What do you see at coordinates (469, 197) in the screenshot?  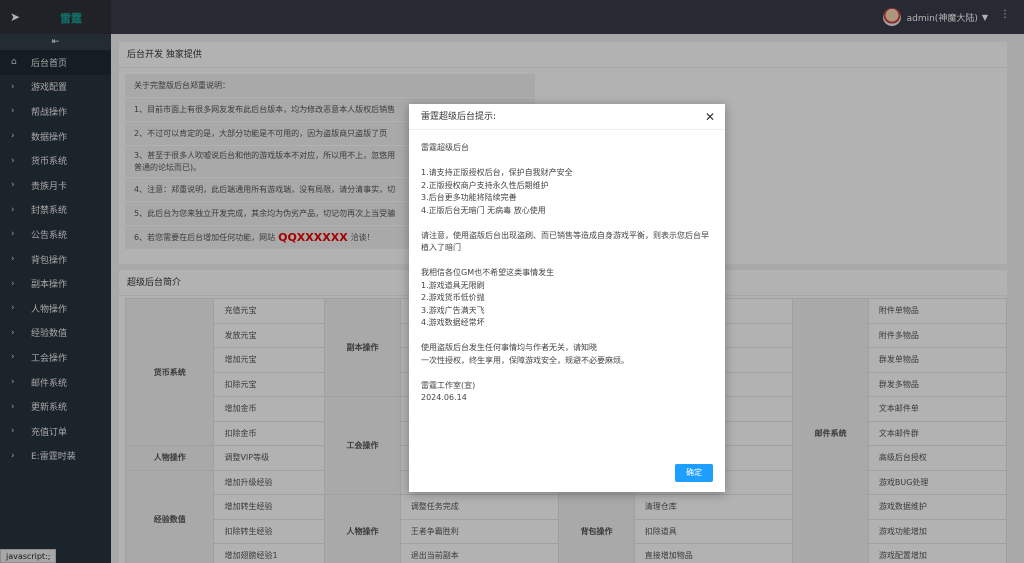 I see `dialog-line: 3.后台更多功能将陆续完善` at bounding box center [469, 197].